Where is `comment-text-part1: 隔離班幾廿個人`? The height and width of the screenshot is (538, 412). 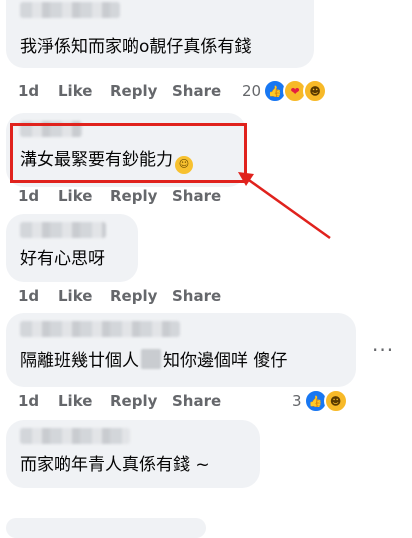 comment-text-part1: 隔離班幾廿個人 is located at coordinates (79, 361).